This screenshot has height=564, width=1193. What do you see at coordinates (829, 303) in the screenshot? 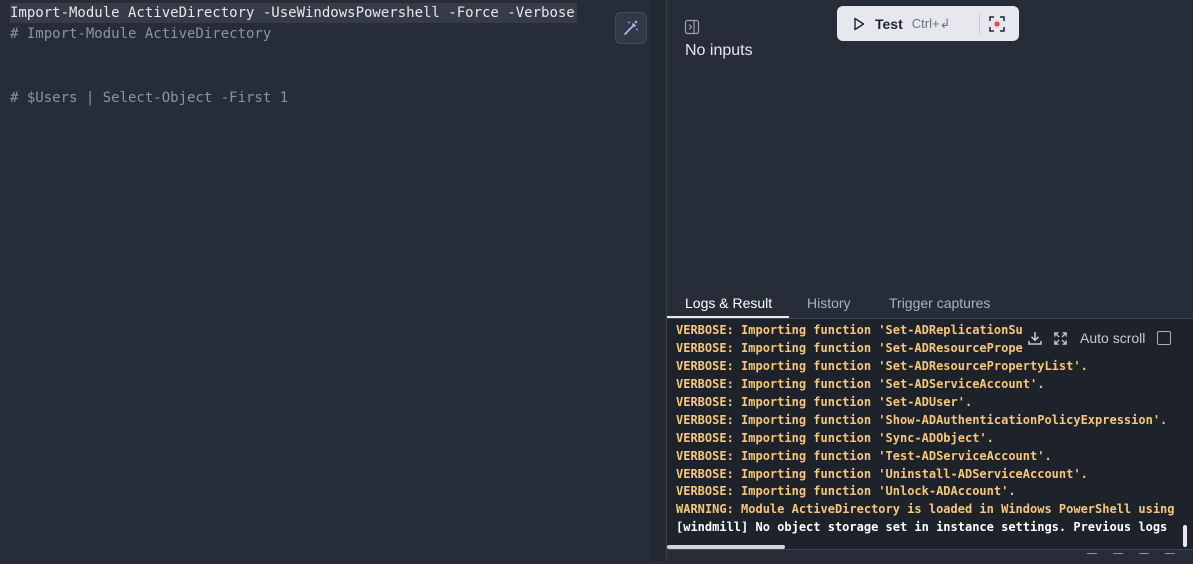
I see `tab-history: History` at bounding box center [829, 303].